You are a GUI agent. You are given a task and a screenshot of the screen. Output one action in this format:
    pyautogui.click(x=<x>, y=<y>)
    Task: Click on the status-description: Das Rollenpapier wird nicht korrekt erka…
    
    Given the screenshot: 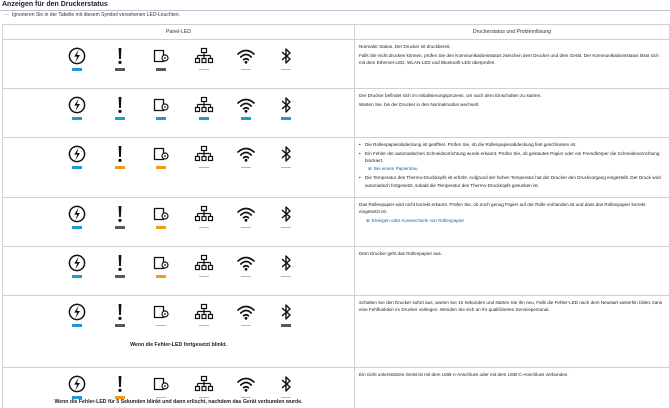 What is the action you would take?
    pyautogui.click(x=512, y=222)
    